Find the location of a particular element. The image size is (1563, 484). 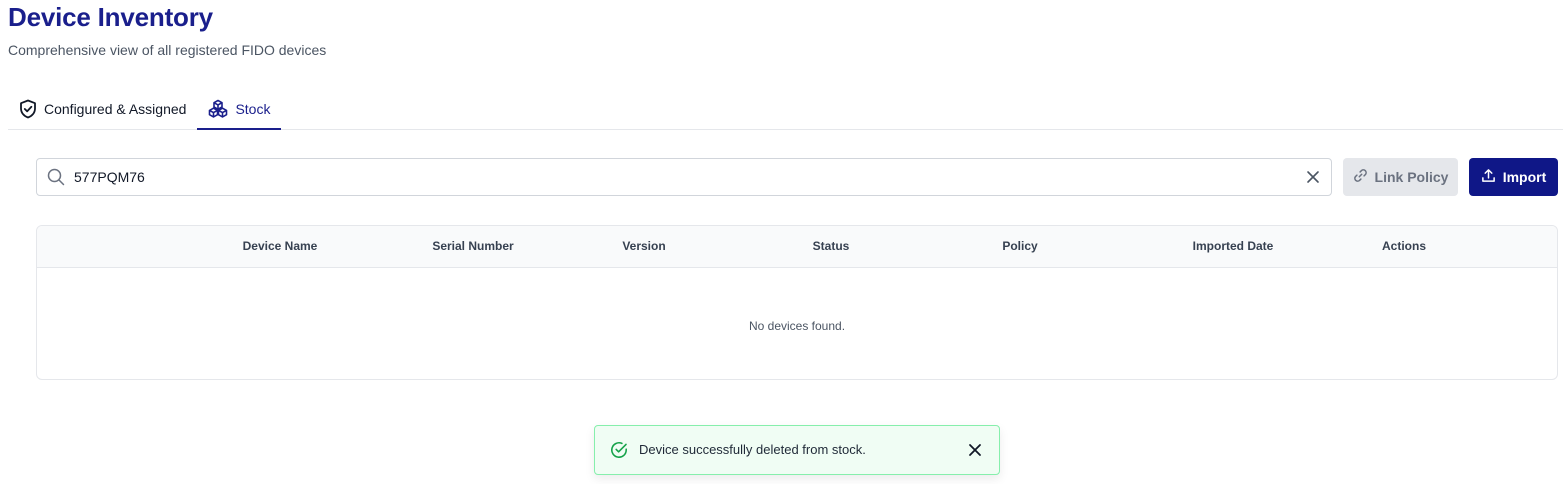

close-icon is located at coordinates (975, 452).